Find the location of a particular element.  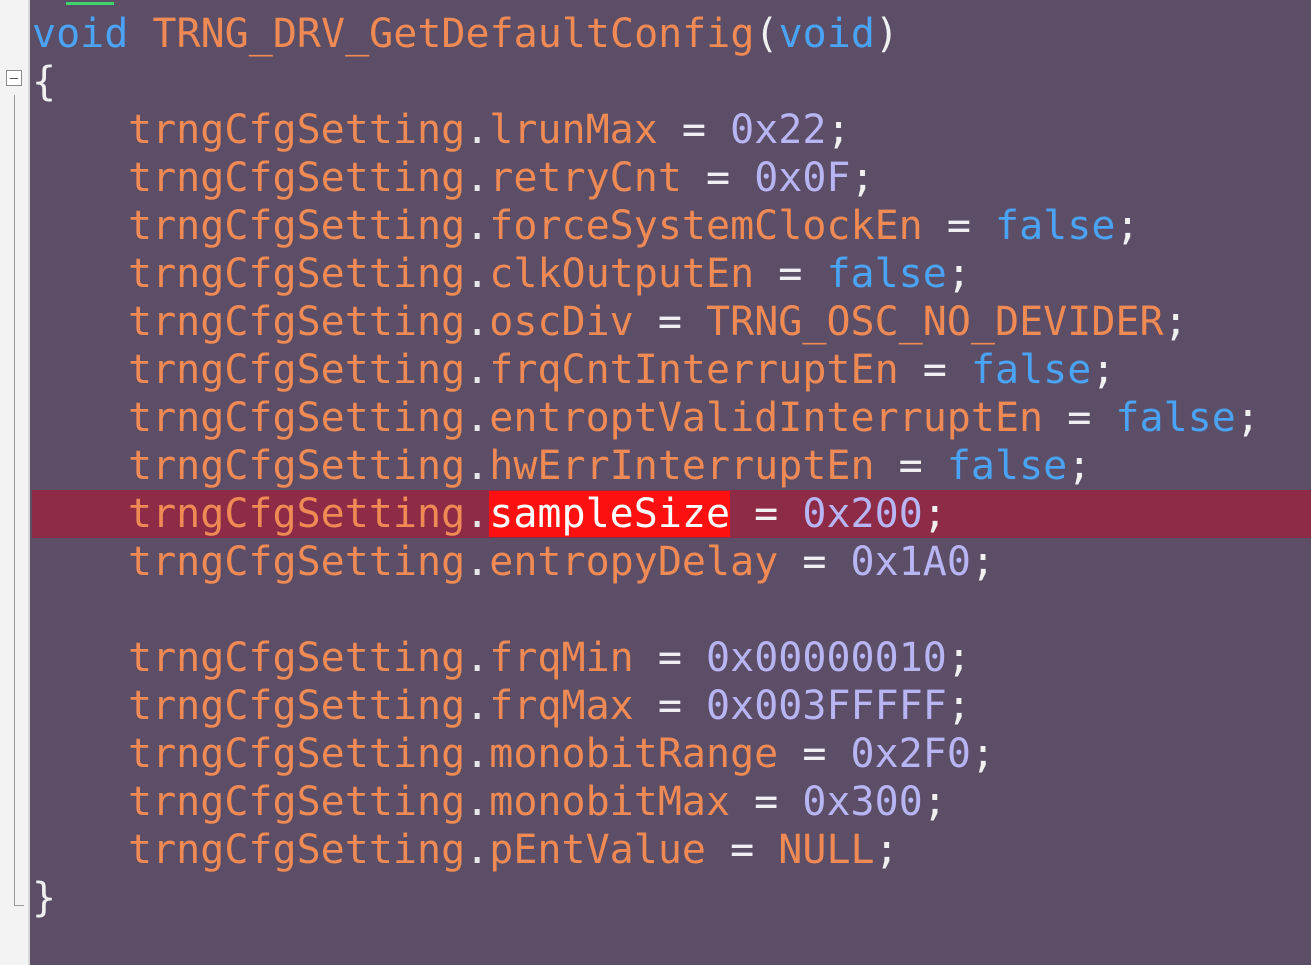

code-line-assignment: trngCfgSetting.entropyDelay = 0x1A0; is located at coordinates (513, 562).